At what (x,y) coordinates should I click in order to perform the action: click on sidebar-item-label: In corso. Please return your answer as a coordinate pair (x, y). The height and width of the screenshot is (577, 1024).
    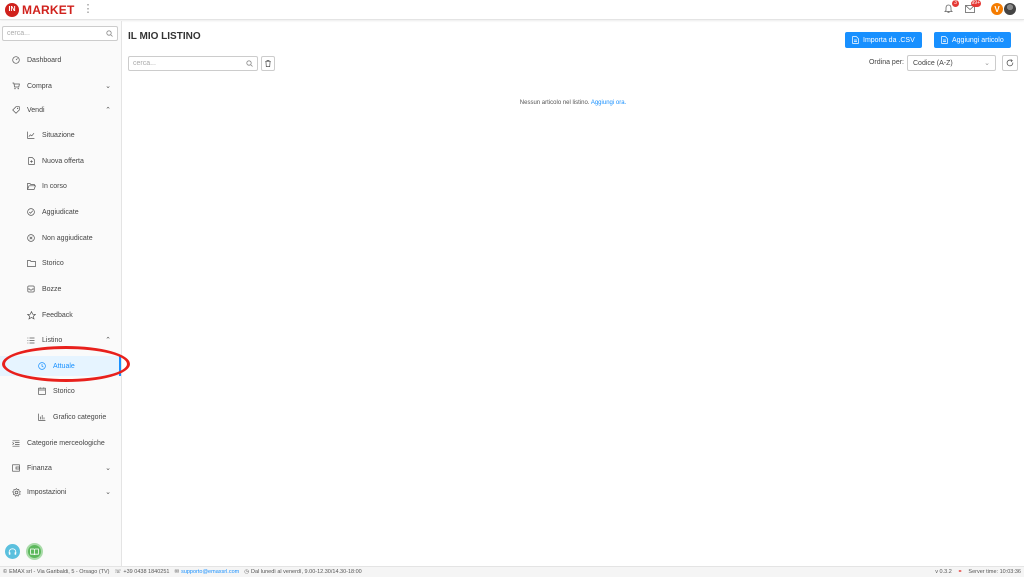
    Looking at the image, I should click on (54, 186).